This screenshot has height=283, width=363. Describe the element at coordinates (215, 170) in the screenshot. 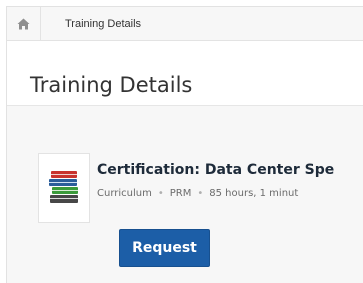

I see `training-title: Certification: Data Center Spe` at that location.